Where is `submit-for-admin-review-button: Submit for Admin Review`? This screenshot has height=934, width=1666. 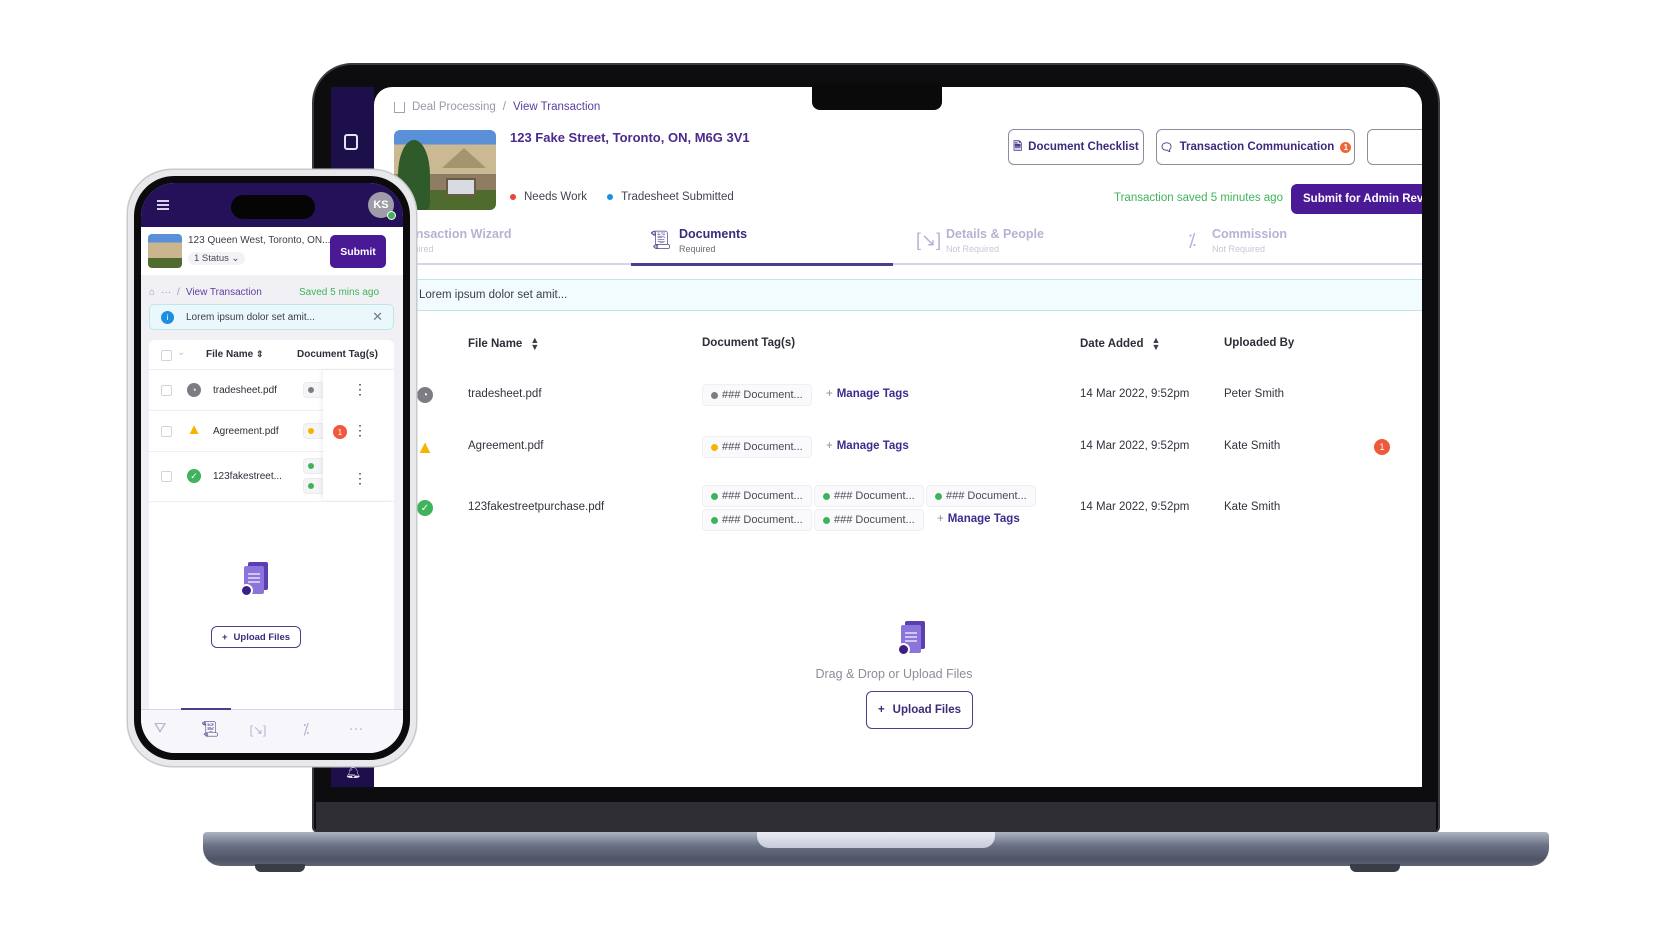 submit-for-admin-review-button: Submit for Admin Review is located at coordinates (1356, 199).